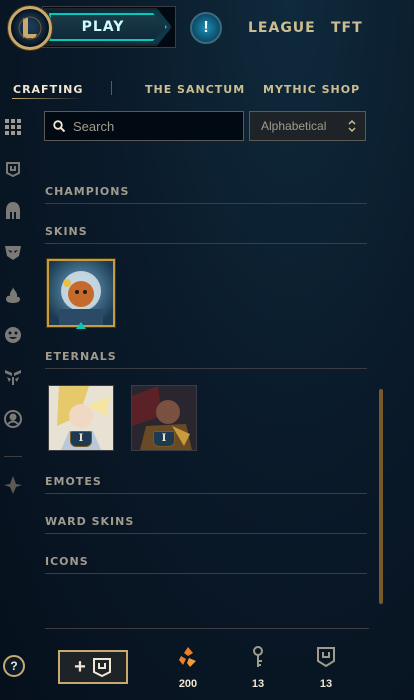 This screenshot has height=700, width=414. What do you see at coordinates (66, 231) in the screenshot?
I see `section-skins: SKINS` at bounding box center [66, 231].